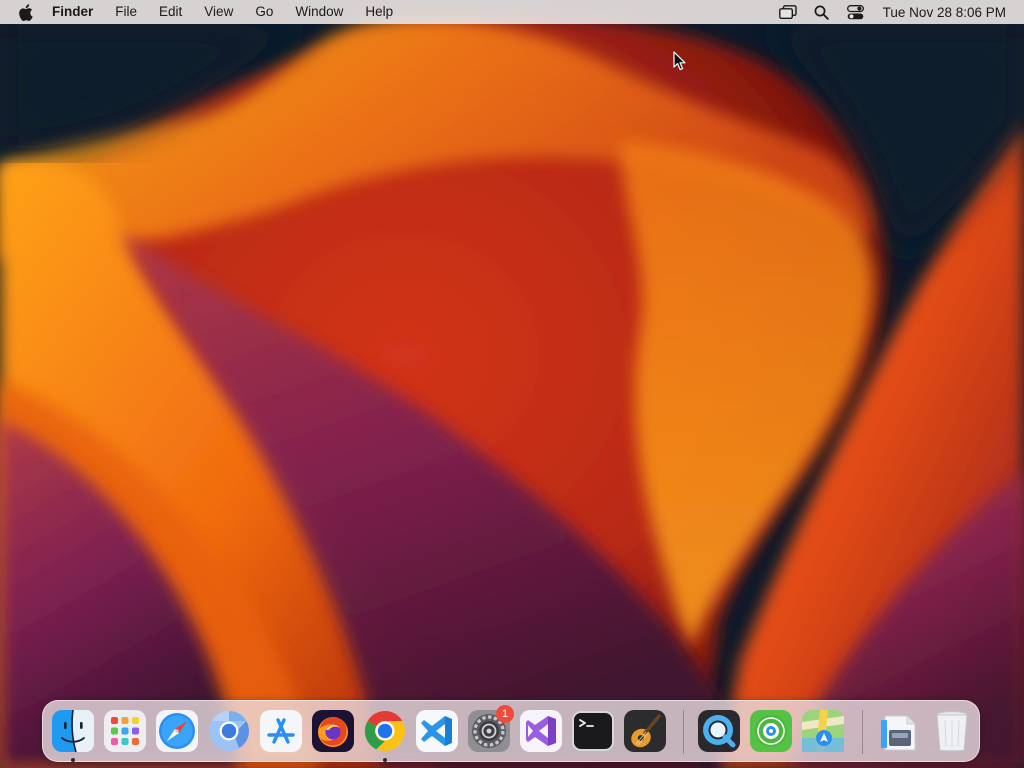 Image resolution: width=1024 pixels, height=768 pixels. I want to click on window-switcher-icon, so click(788, 12).